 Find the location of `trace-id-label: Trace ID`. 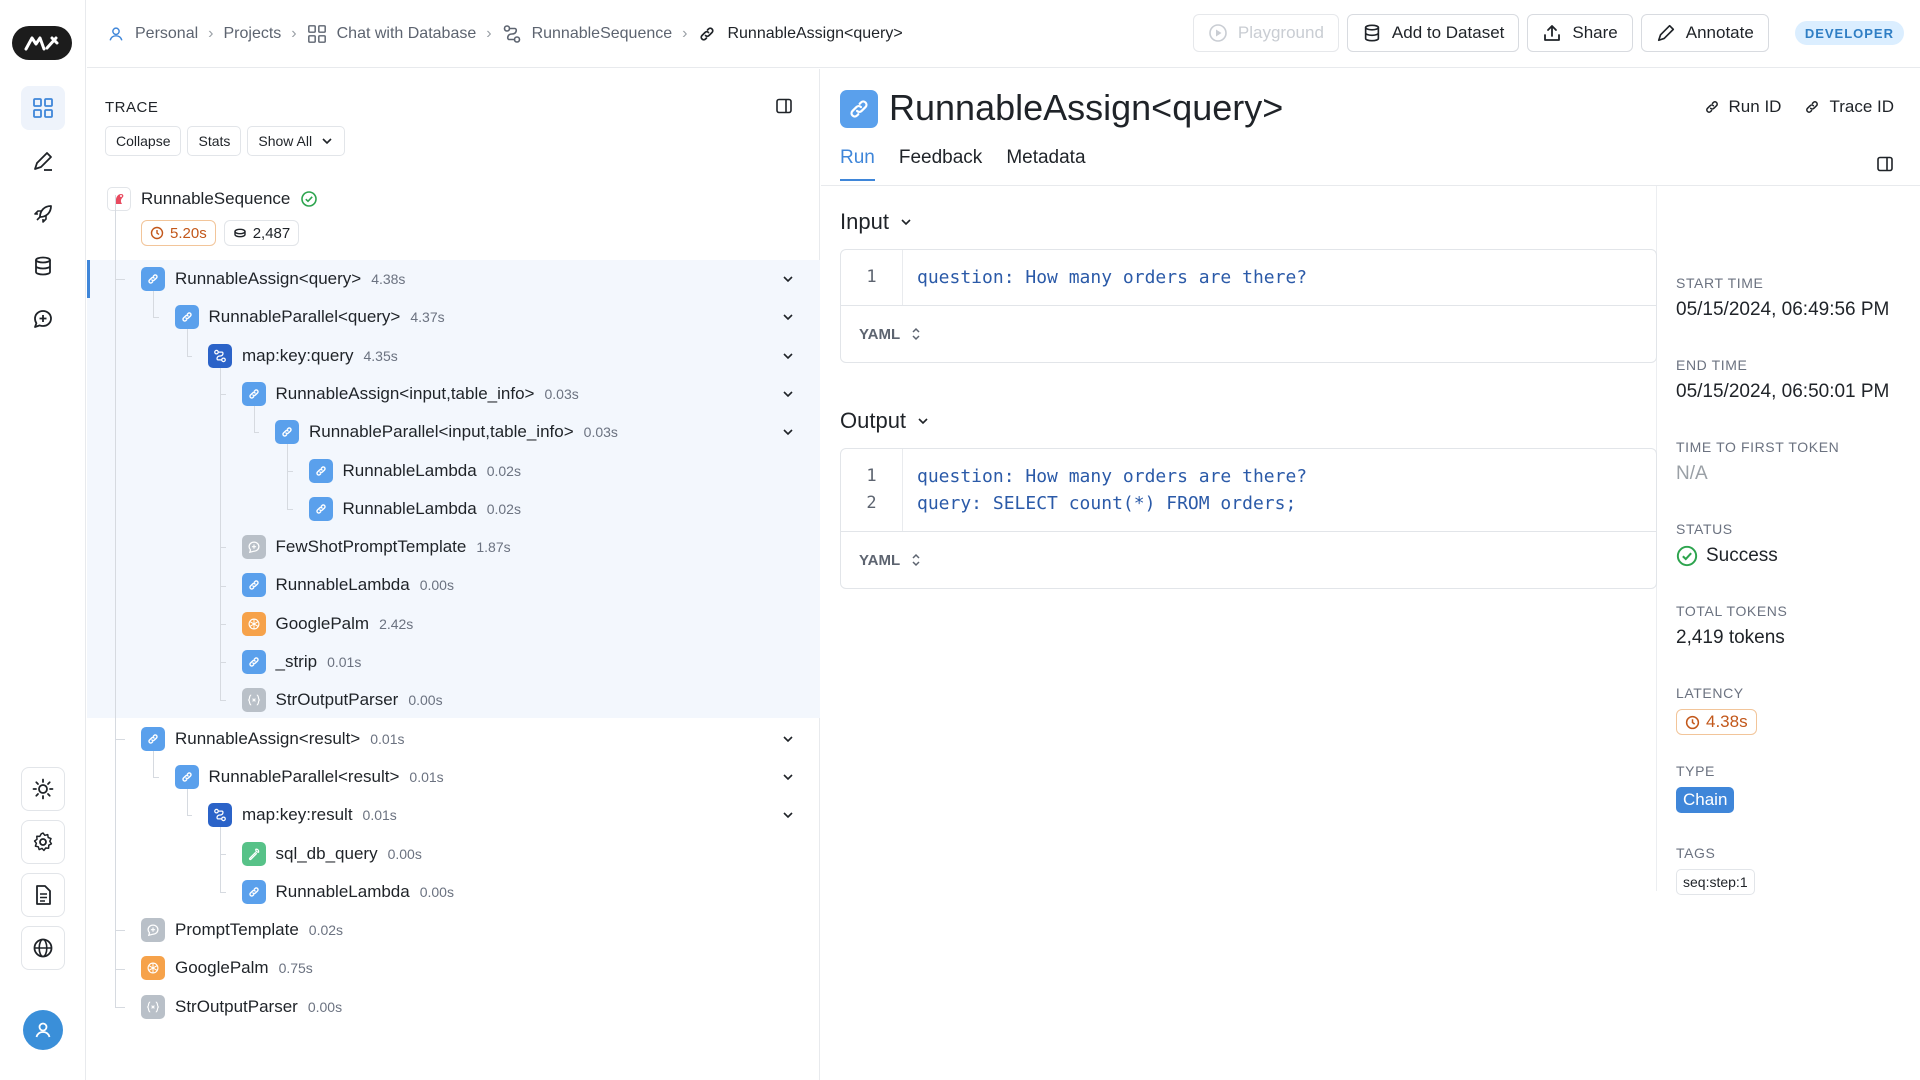

trace-id-label: Trace ID is located at coordinates (1861, 106).